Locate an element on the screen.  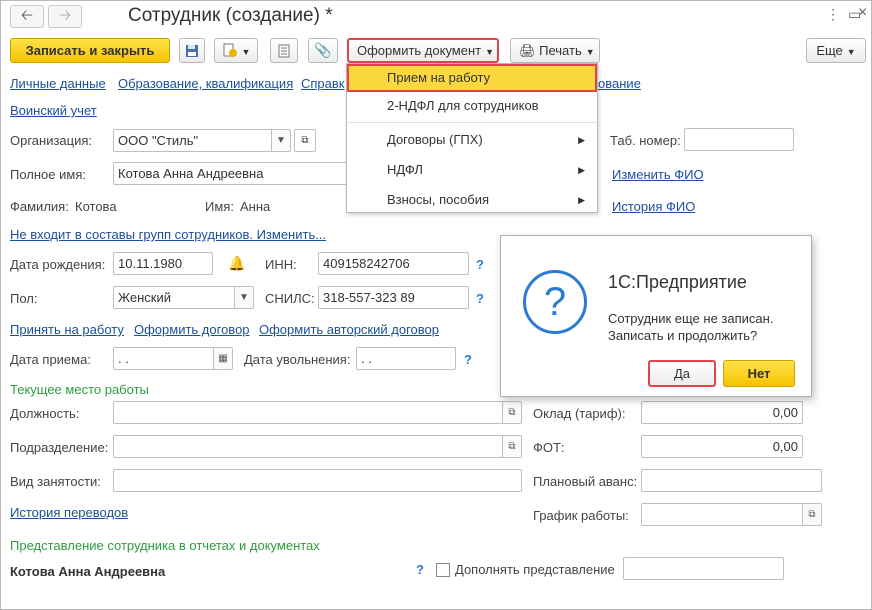
link-military: Воинский учет is located at coordinates (53, 110).